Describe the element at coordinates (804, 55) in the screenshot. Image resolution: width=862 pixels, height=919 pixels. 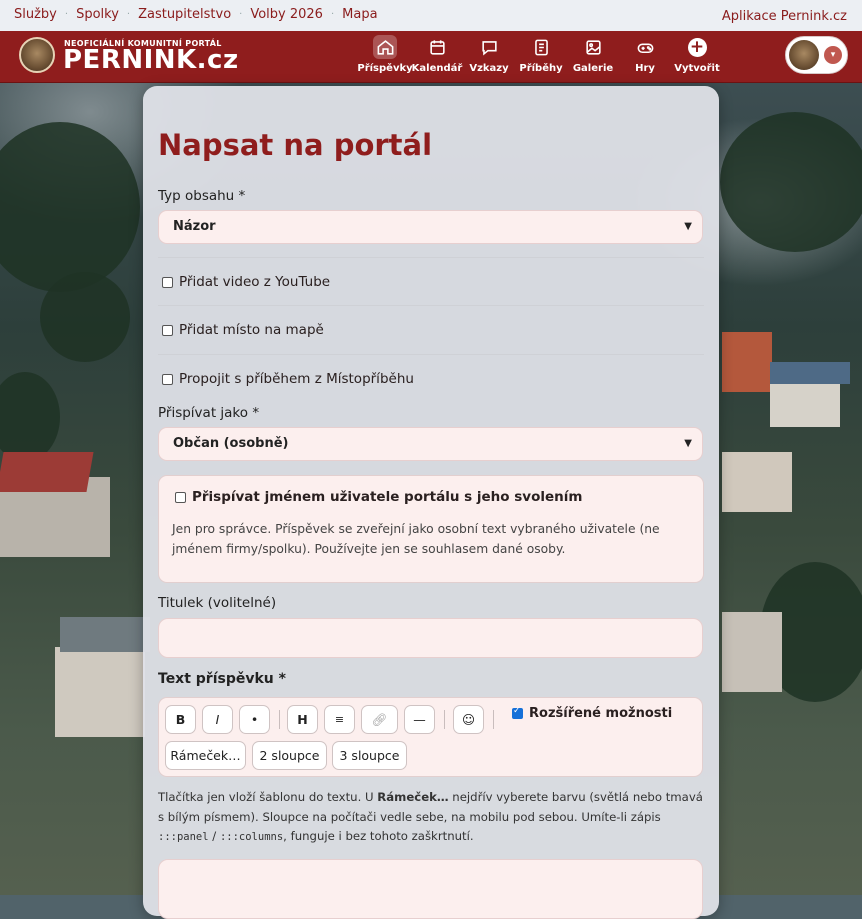
I see `avatar` at that location.